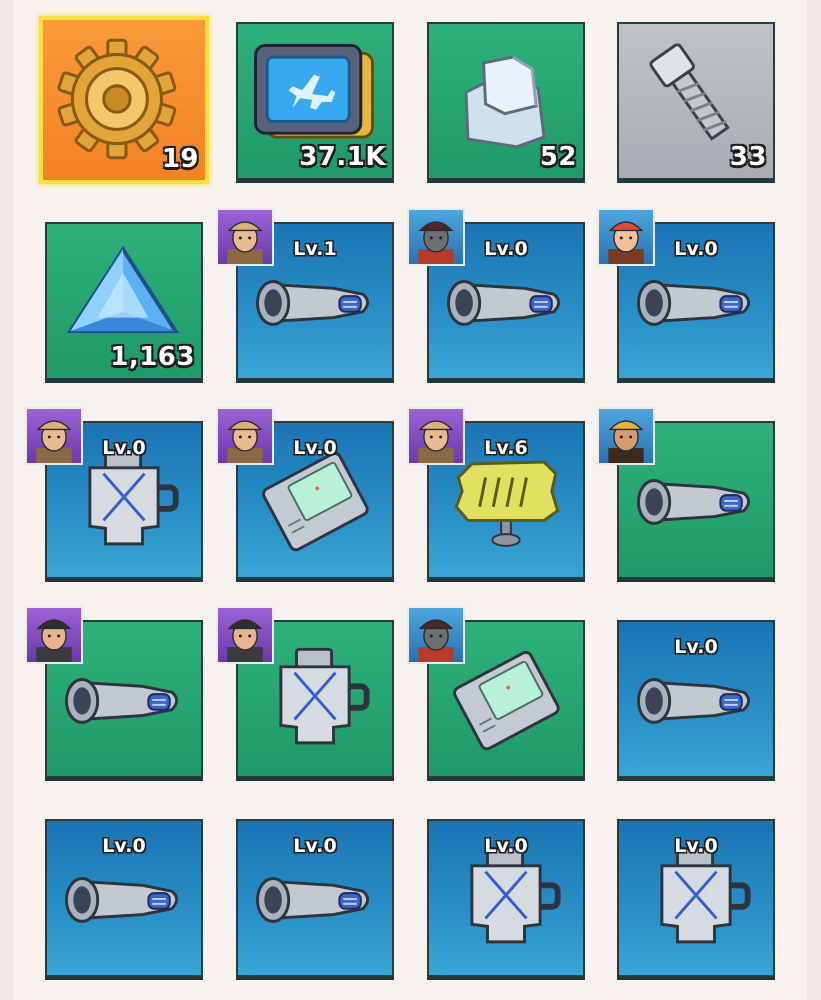 The height and width of the screenshot is (1000, 821). Describe the element at coordinates (696, 101) in the screenshot. I see `inventory-slot: 33` at that location.